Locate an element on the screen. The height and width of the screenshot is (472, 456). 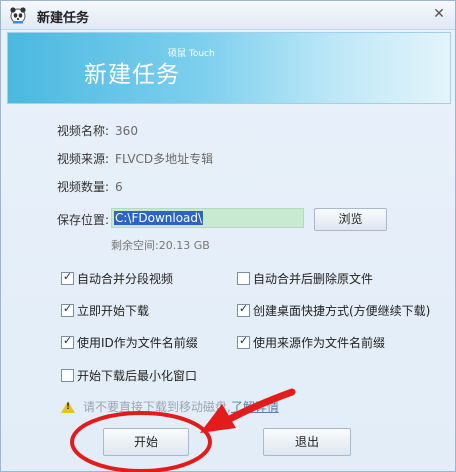
checkbox-id-prefix is located at coordinates (67, 341).